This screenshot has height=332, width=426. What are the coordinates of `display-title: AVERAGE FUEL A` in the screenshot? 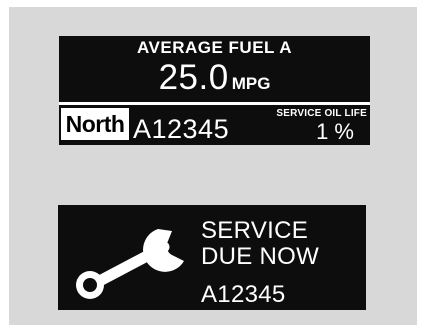 It's located at (214, 47).